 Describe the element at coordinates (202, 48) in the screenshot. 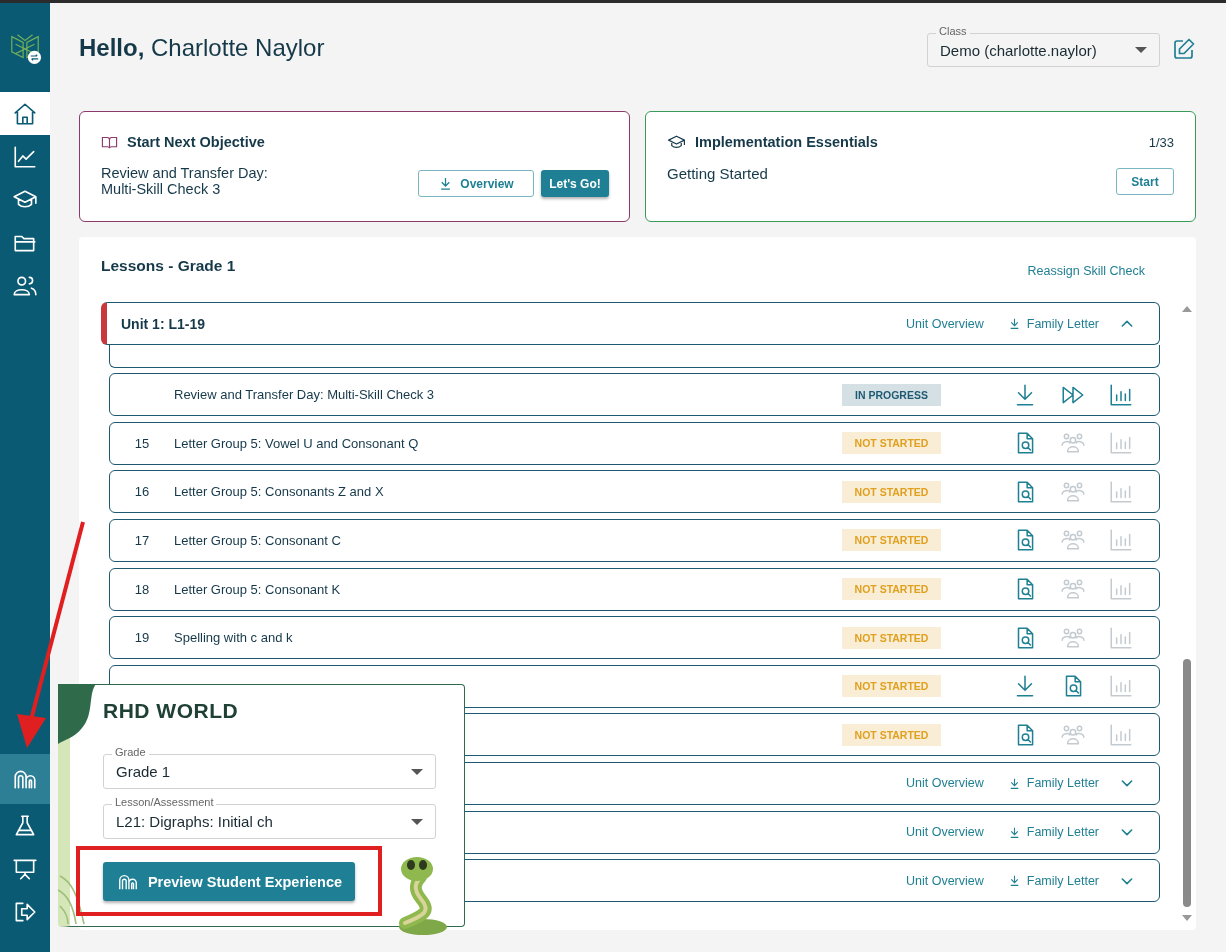

I see `greeting: Hello, Charlotte Naylor` at that location.